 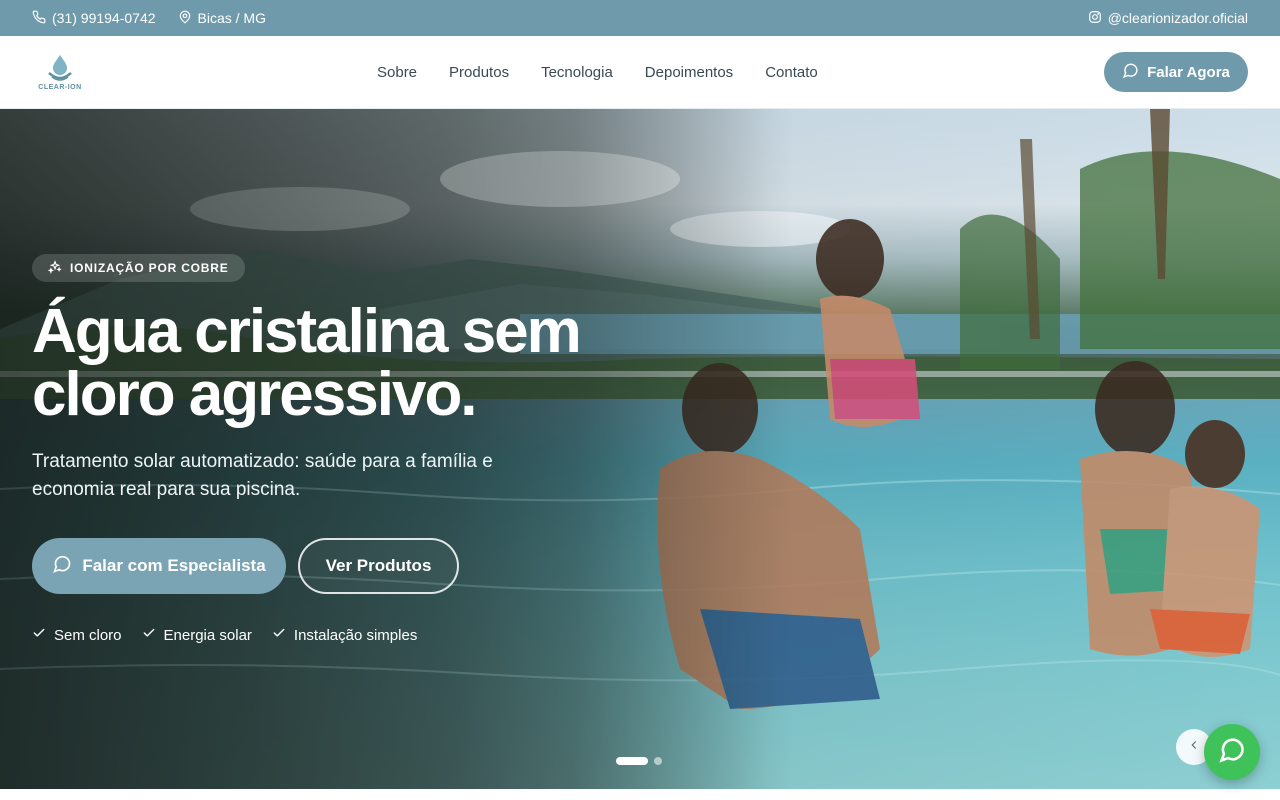 What do you see at coordinates (355, 635) in the screenshot?
I see `feature-label: Instalação simples` at bounding box center [355, 635].